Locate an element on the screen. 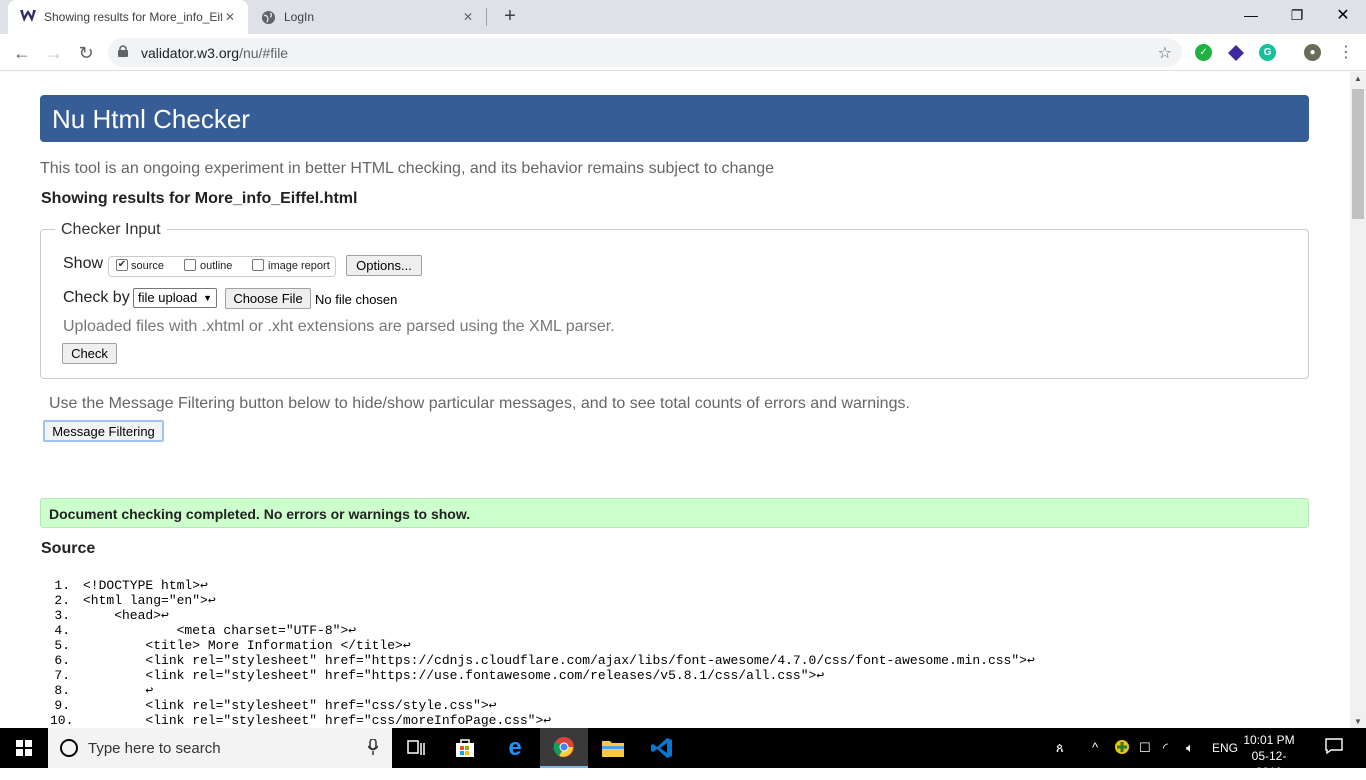 The image size is (1366, 780). system-clock: 10:01 PM 05-12-2019 is located at coordinates (1269, 756).